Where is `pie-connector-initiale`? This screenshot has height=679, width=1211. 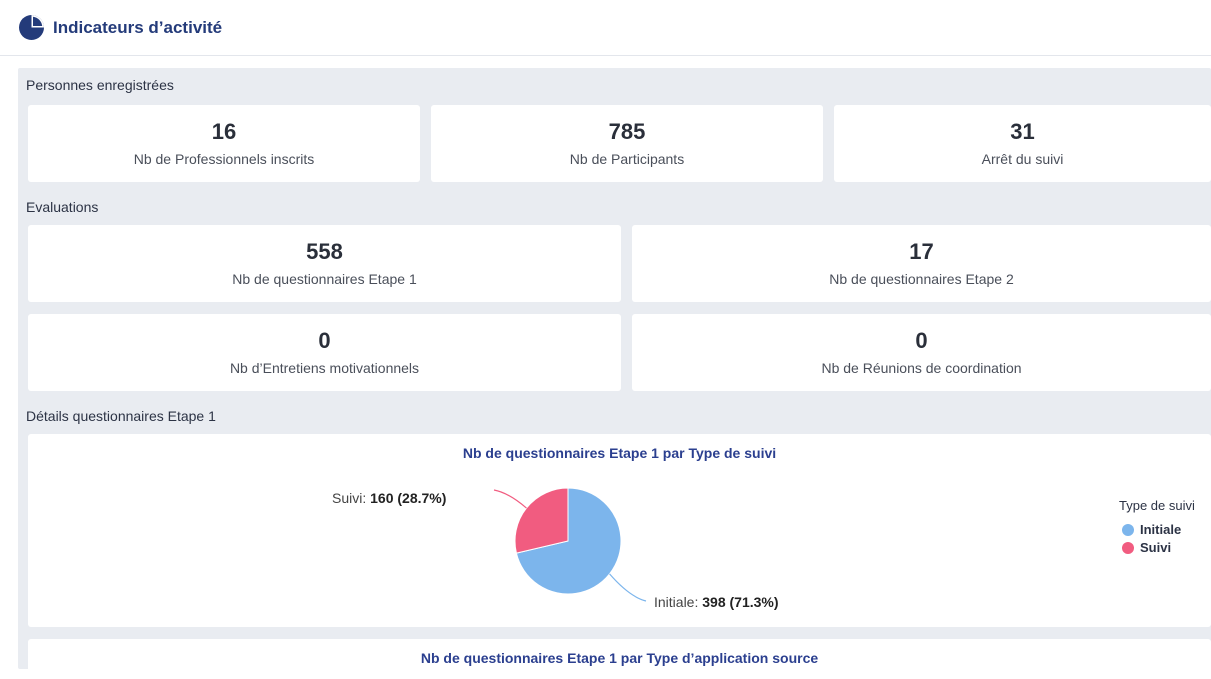
pie-connector-initiale is located at coordinates (628, 587).